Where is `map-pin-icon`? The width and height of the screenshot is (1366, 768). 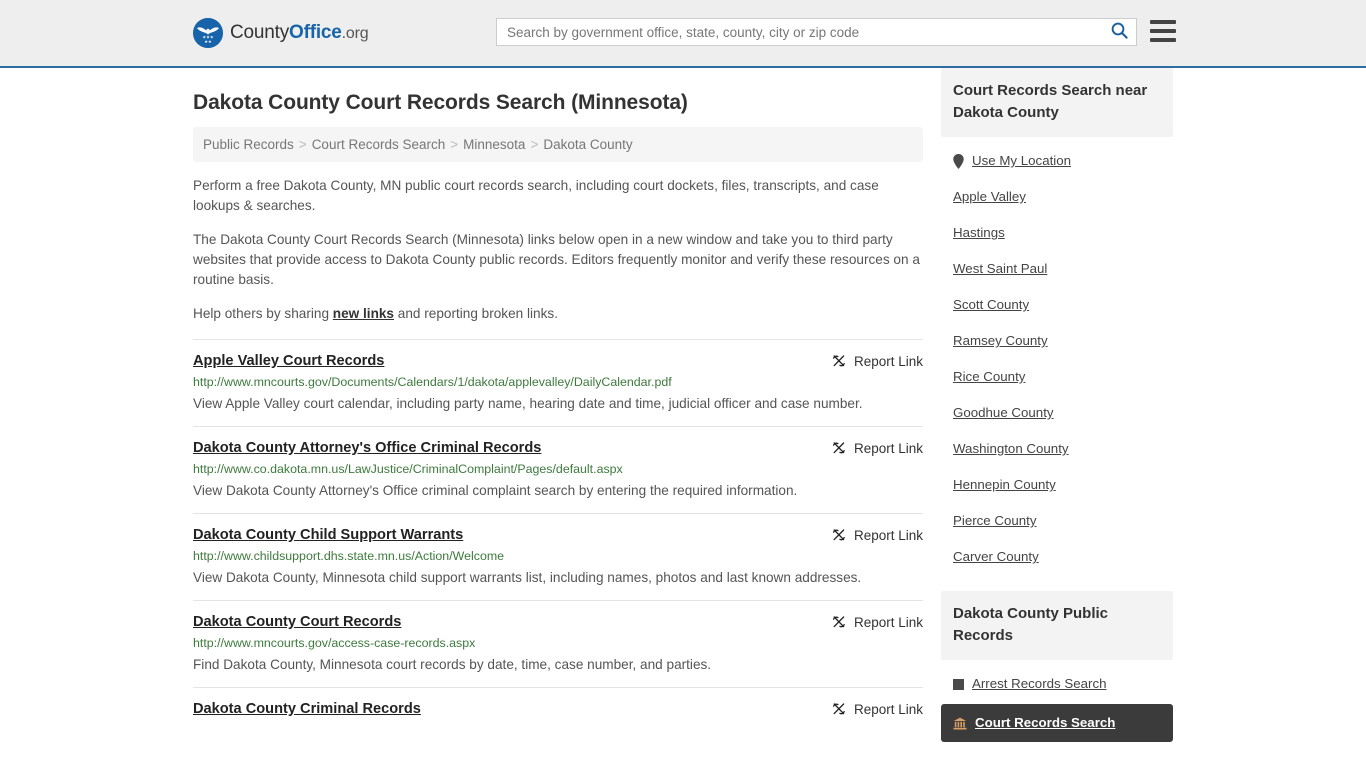
map-pin-icon is located at coordinates (958, 161).